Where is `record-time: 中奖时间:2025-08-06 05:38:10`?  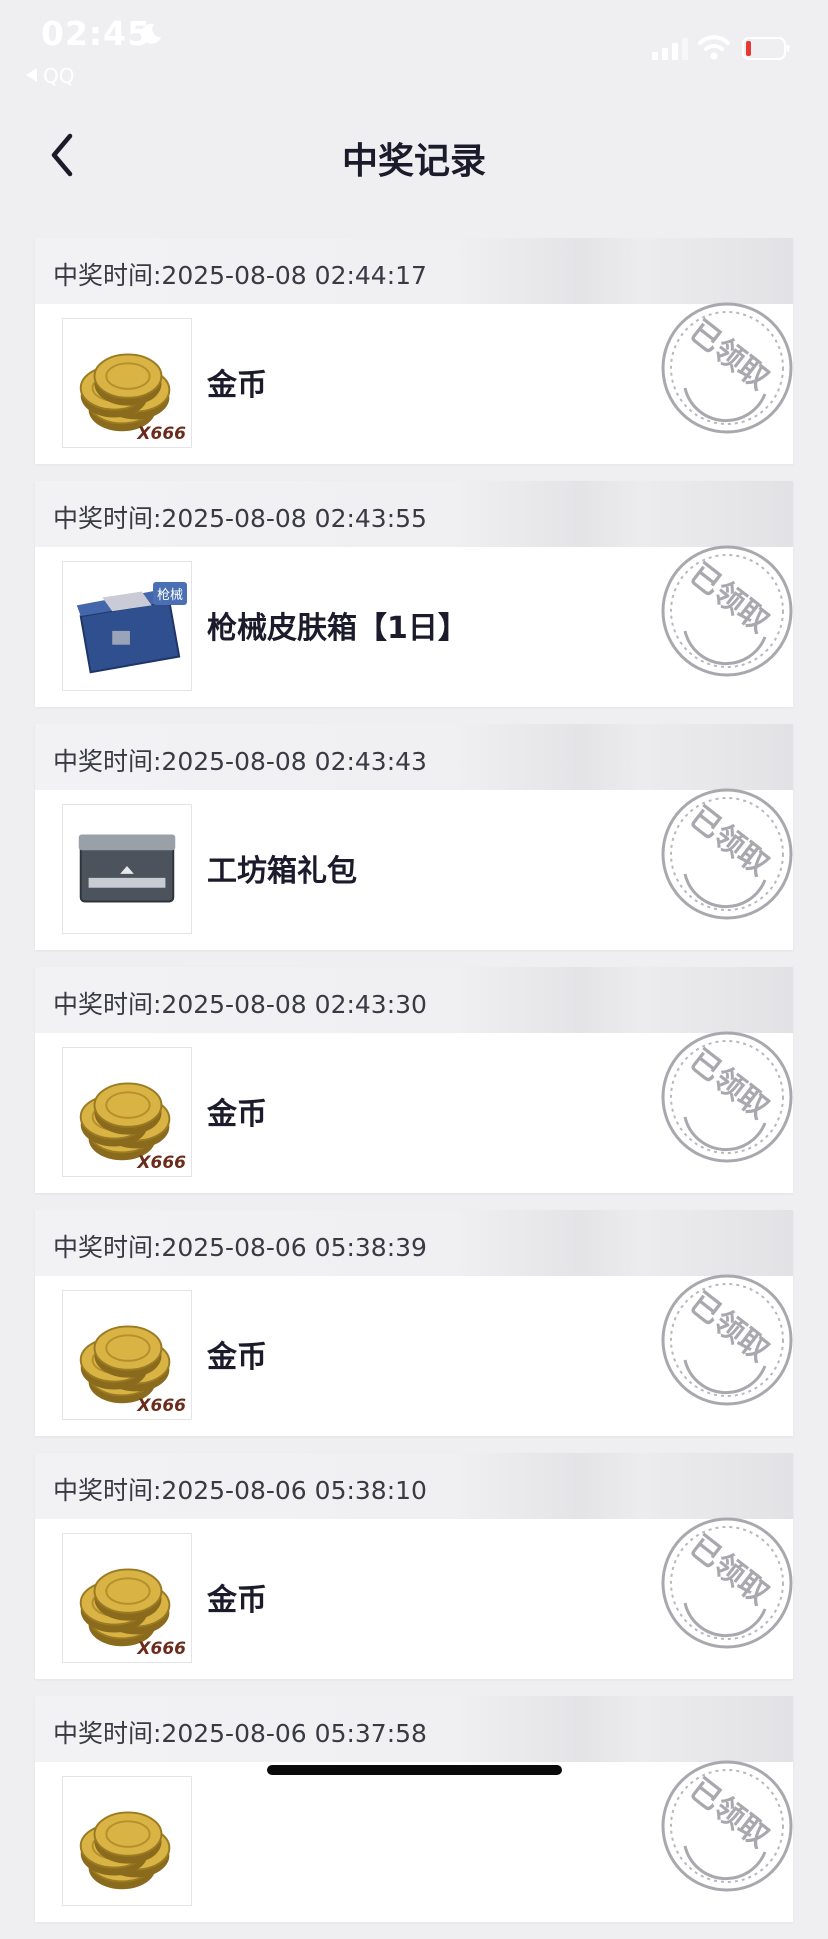 record-time: 中奖时间:2025-08-06 05:38:10 is located at coordinates (240, 1490).